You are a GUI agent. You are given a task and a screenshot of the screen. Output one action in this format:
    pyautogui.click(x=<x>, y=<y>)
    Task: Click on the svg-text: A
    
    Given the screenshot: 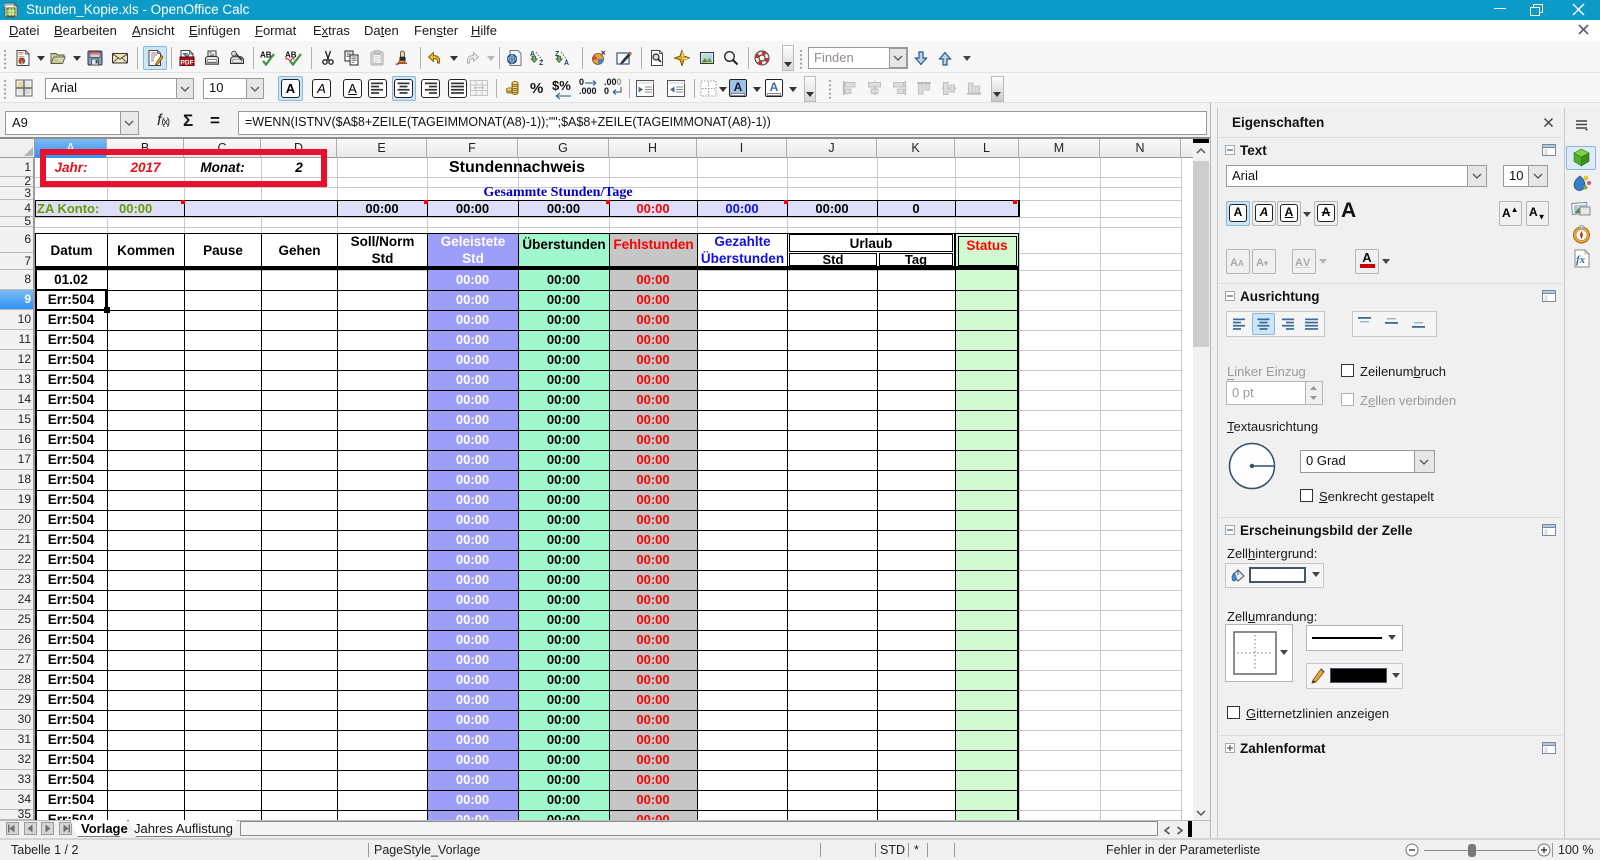 What is the action you would take?
    pyautogui.click(x=566, y=63)
    